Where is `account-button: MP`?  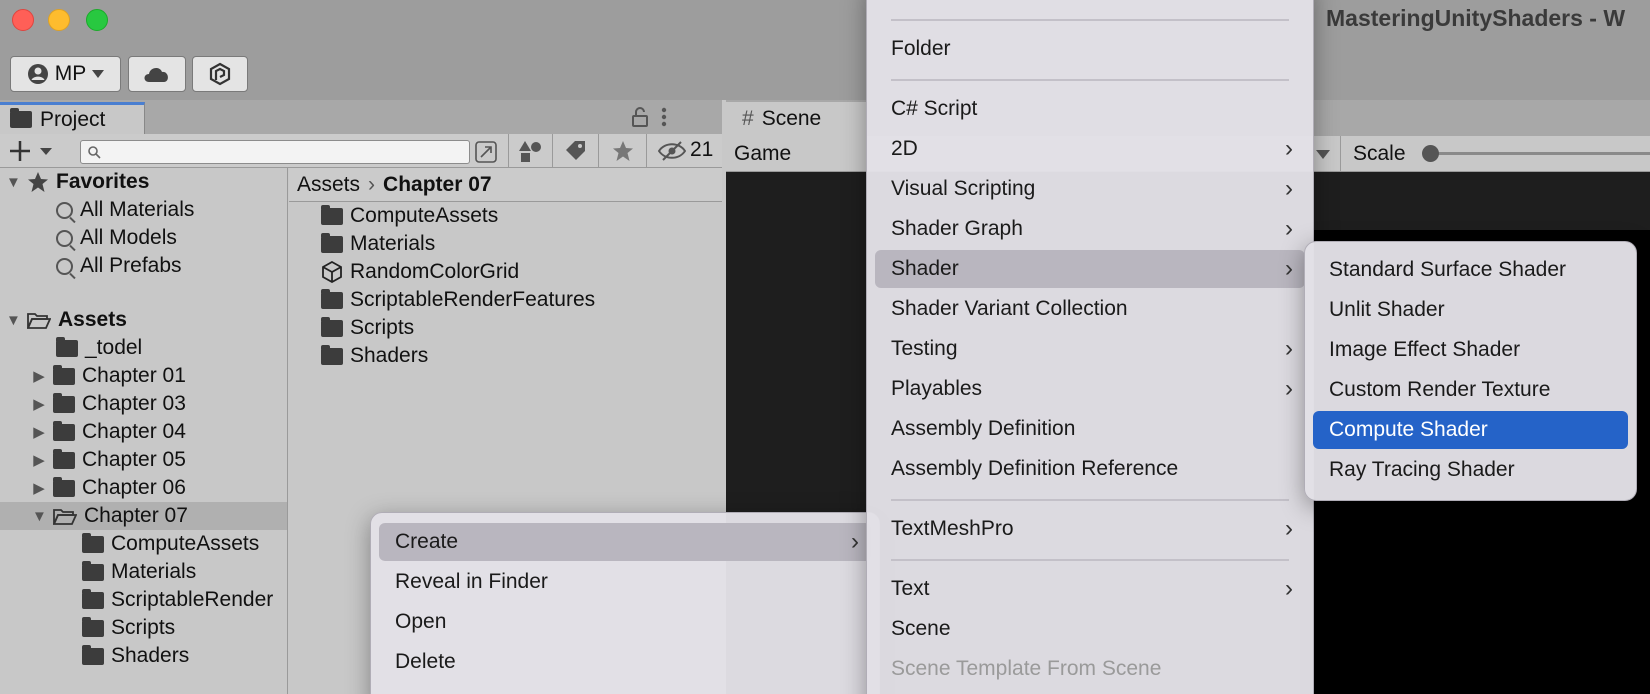 account-button: MP is located at coordinates (65, 74).